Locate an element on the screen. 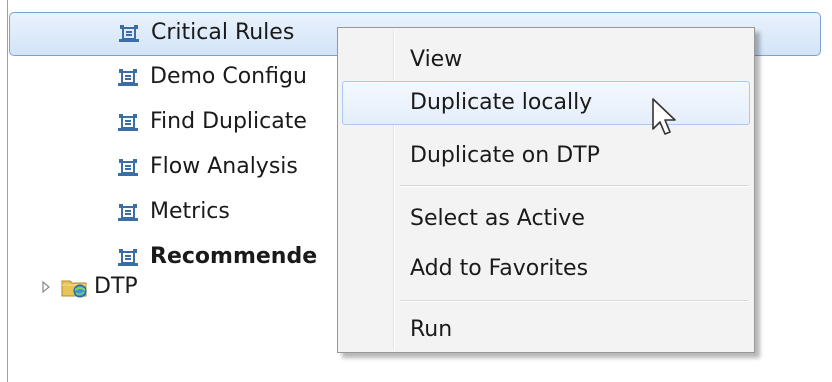 Image resolution: width=832 pixels, height=382 pixels. menu-item-add-to-favorites: Add to Favorites is located at coordinates (546, 269).